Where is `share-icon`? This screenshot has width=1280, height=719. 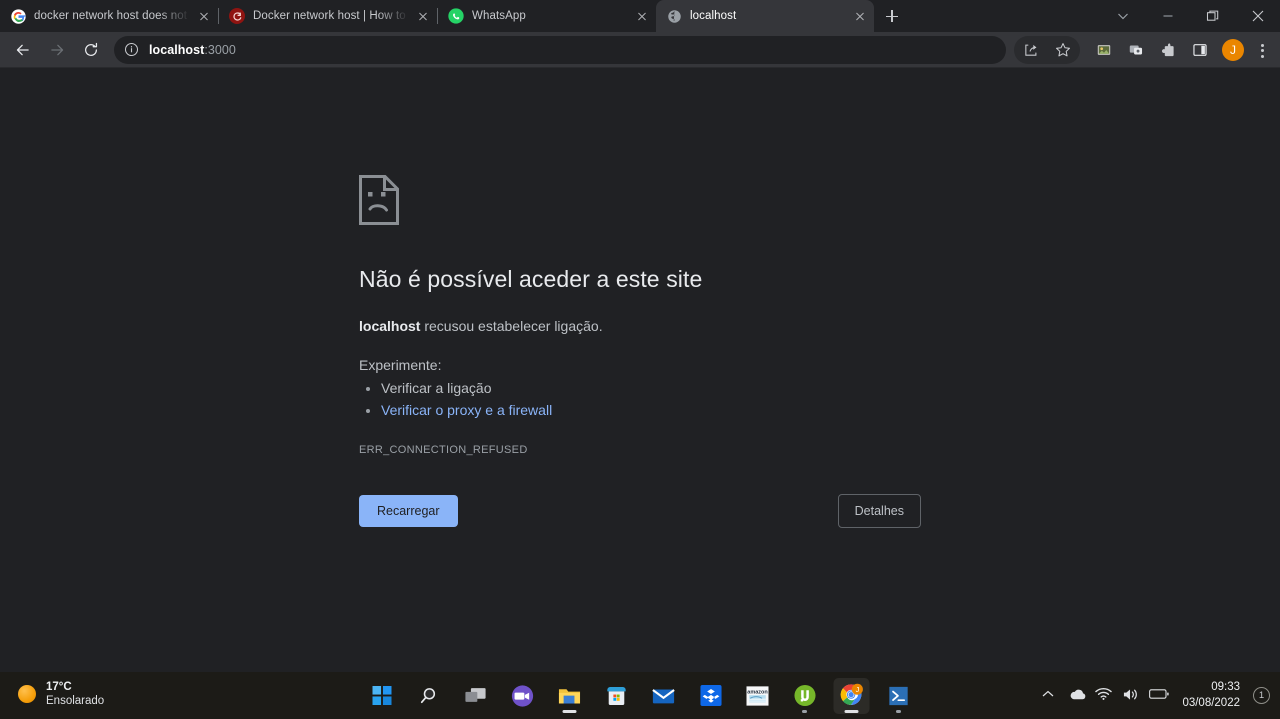
share-icon is located at coordinates (1031, 50).